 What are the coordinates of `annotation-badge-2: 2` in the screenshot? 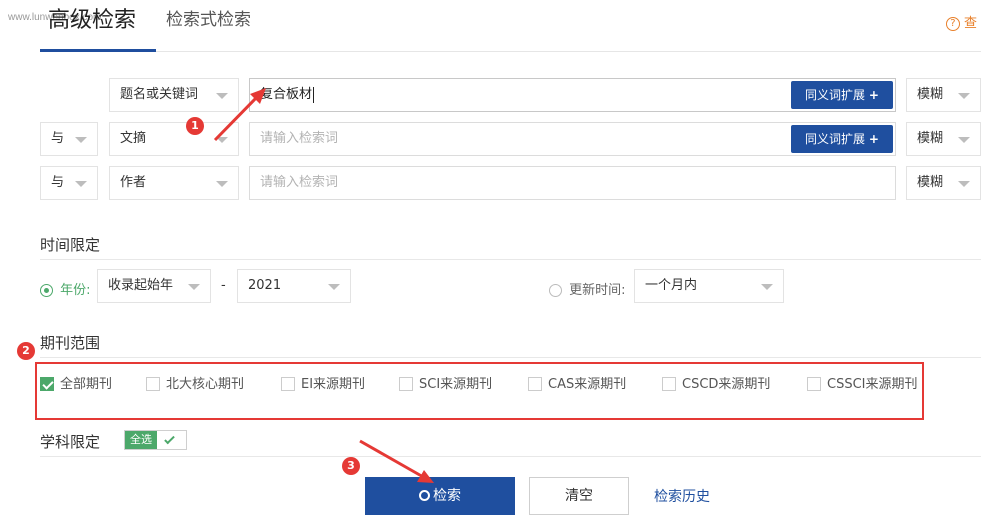 It's located at (26, 351).